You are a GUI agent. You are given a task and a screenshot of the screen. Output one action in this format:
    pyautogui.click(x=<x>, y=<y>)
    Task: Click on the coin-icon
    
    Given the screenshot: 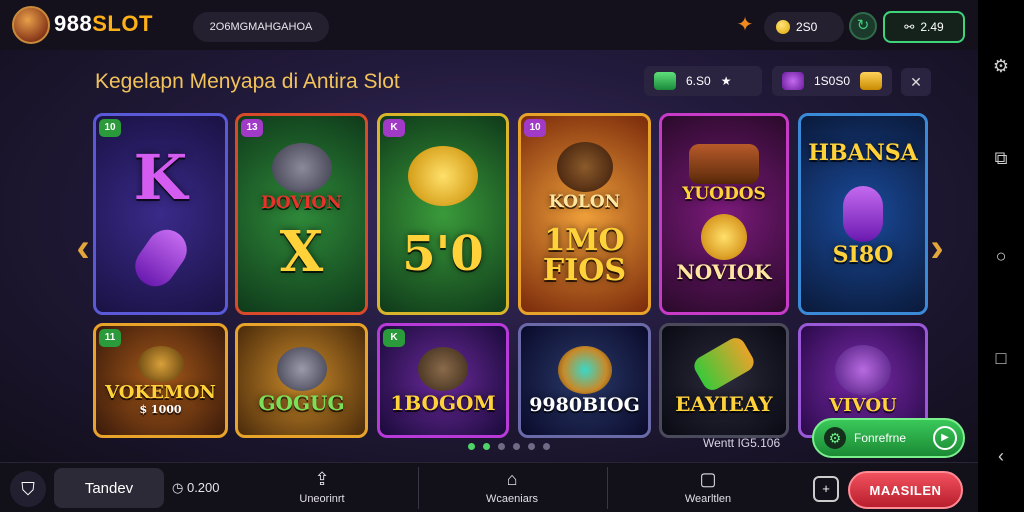 What is the action you would take?
    pyautogui.click(x=783, y=27)
    